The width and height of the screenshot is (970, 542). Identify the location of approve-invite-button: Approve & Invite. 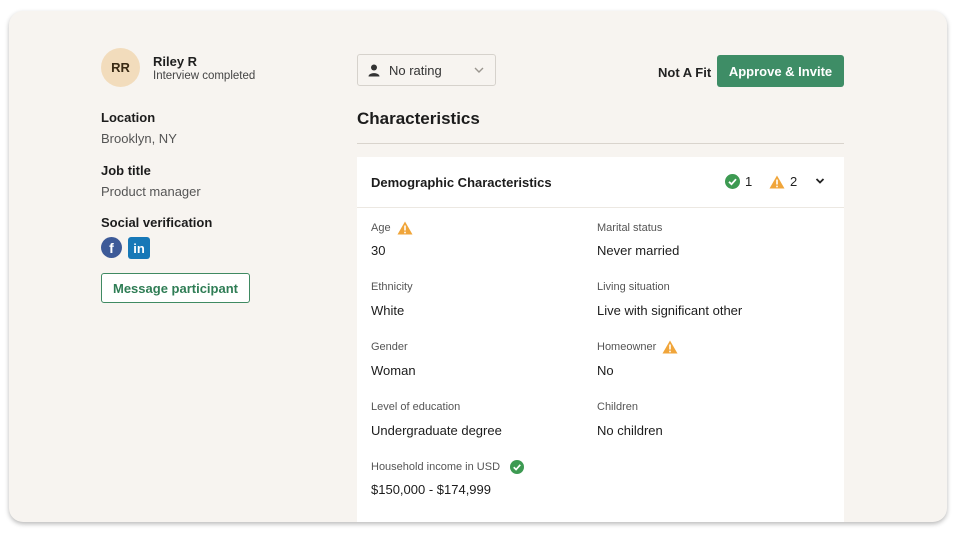
(780, 71).